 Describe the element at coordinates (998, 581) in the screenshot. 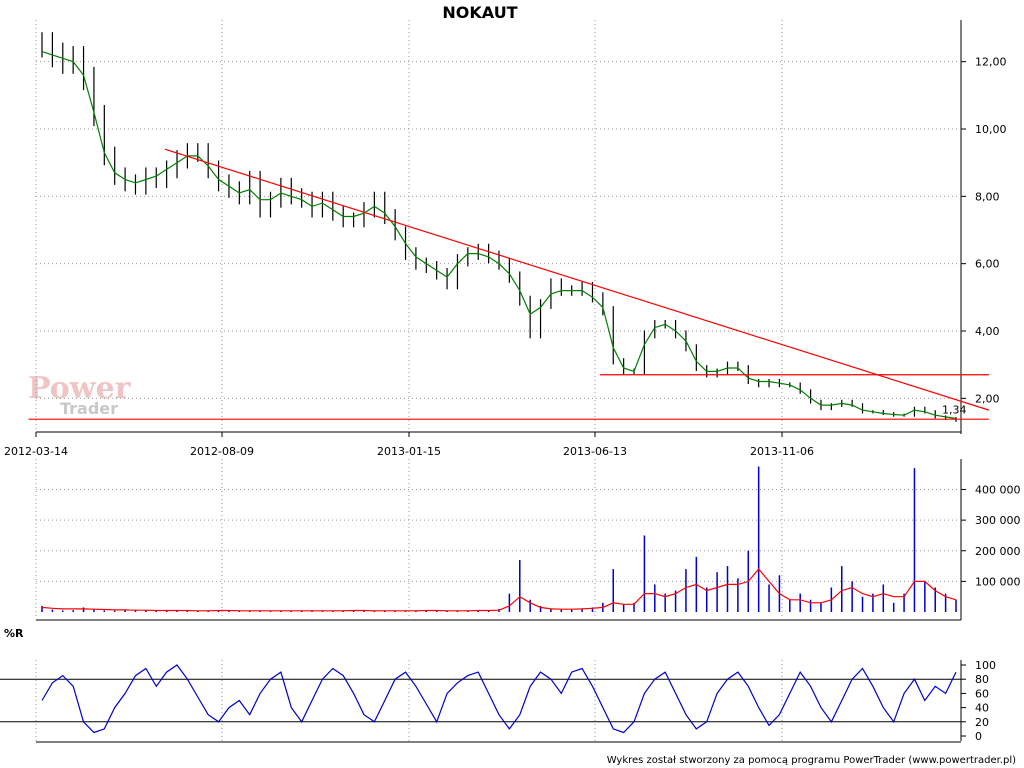

I see `volume-y-tick-label: 100 000` at that location.